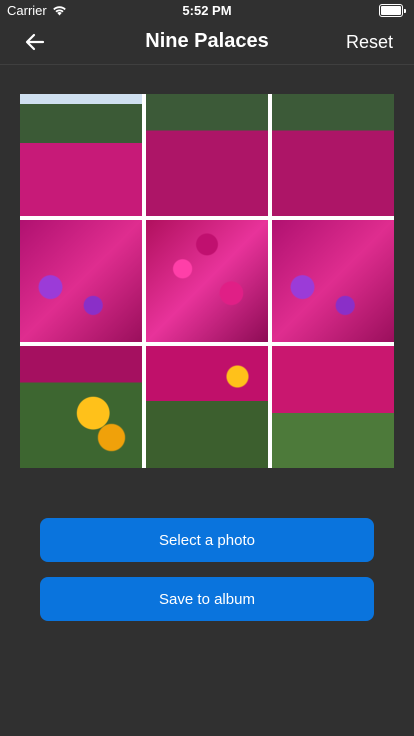 The image size is (414, 736). What do you see at coordinates (392, 10) in the screenshot?
I see `battery-icon` at bounding box center [392, 10].